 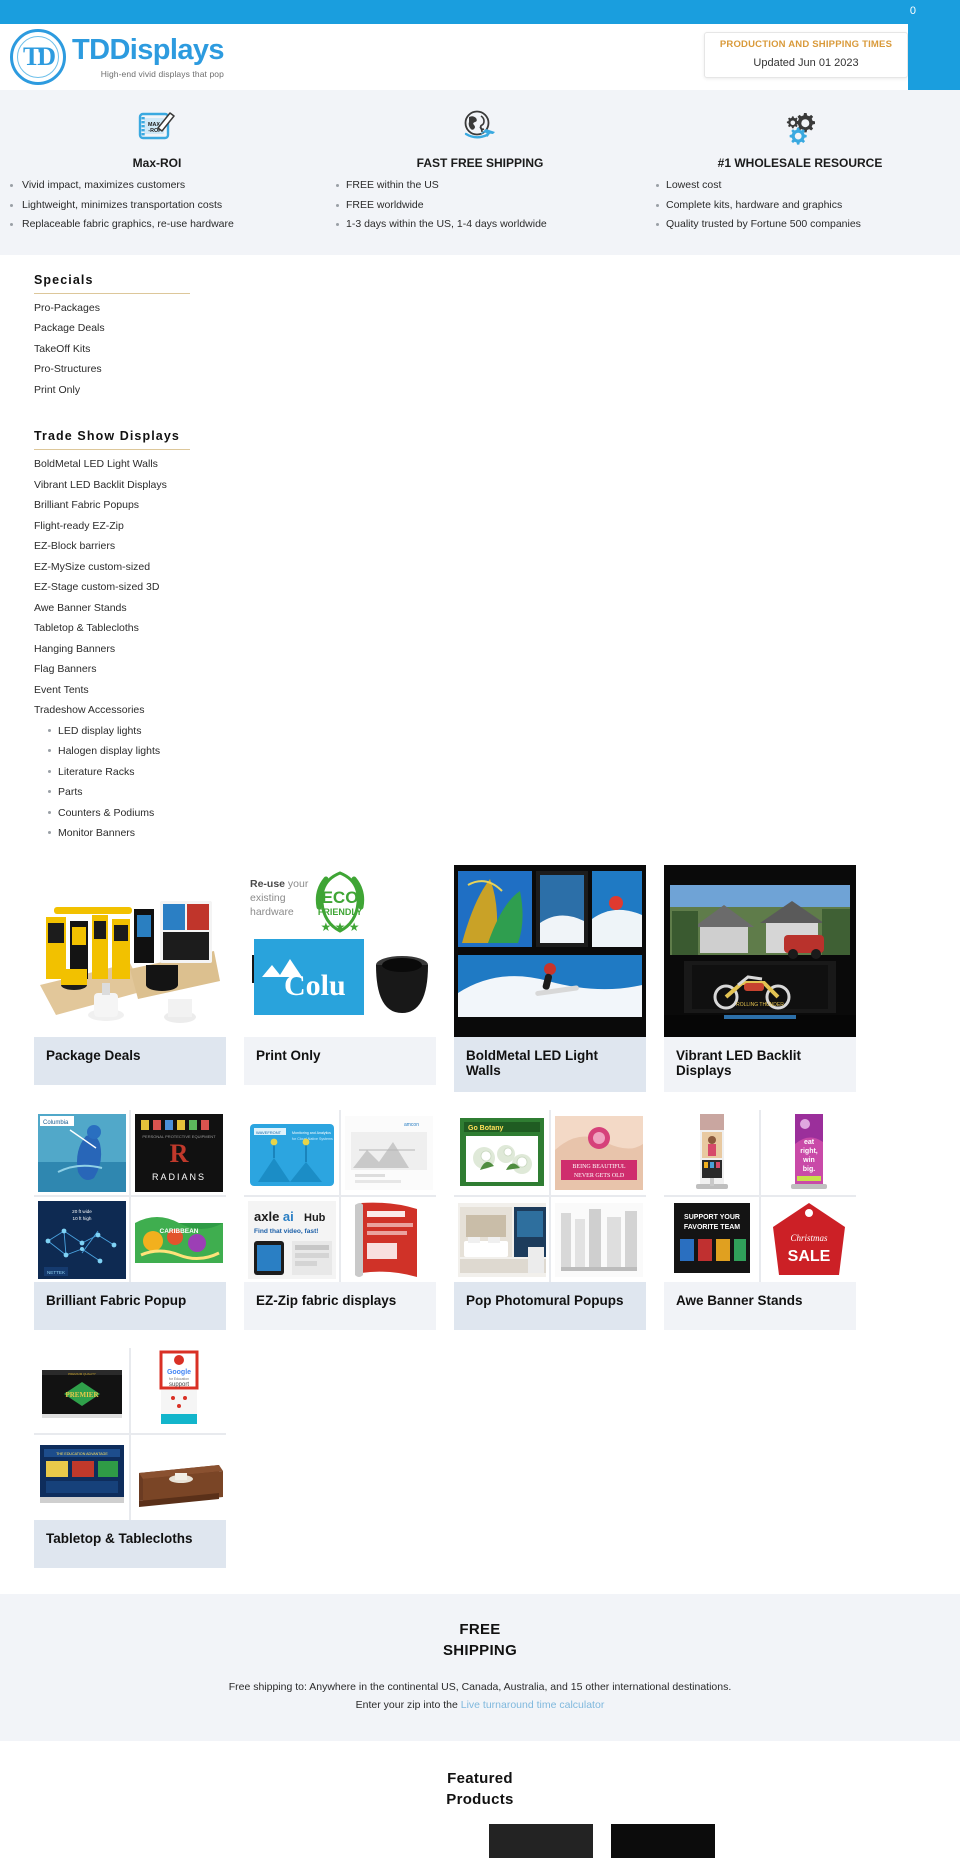 What do you see at coordinates (711, 1153) in the screenshot?
I see `thumb-retractable-fashion-banner` at bounding box center [711, 1153].